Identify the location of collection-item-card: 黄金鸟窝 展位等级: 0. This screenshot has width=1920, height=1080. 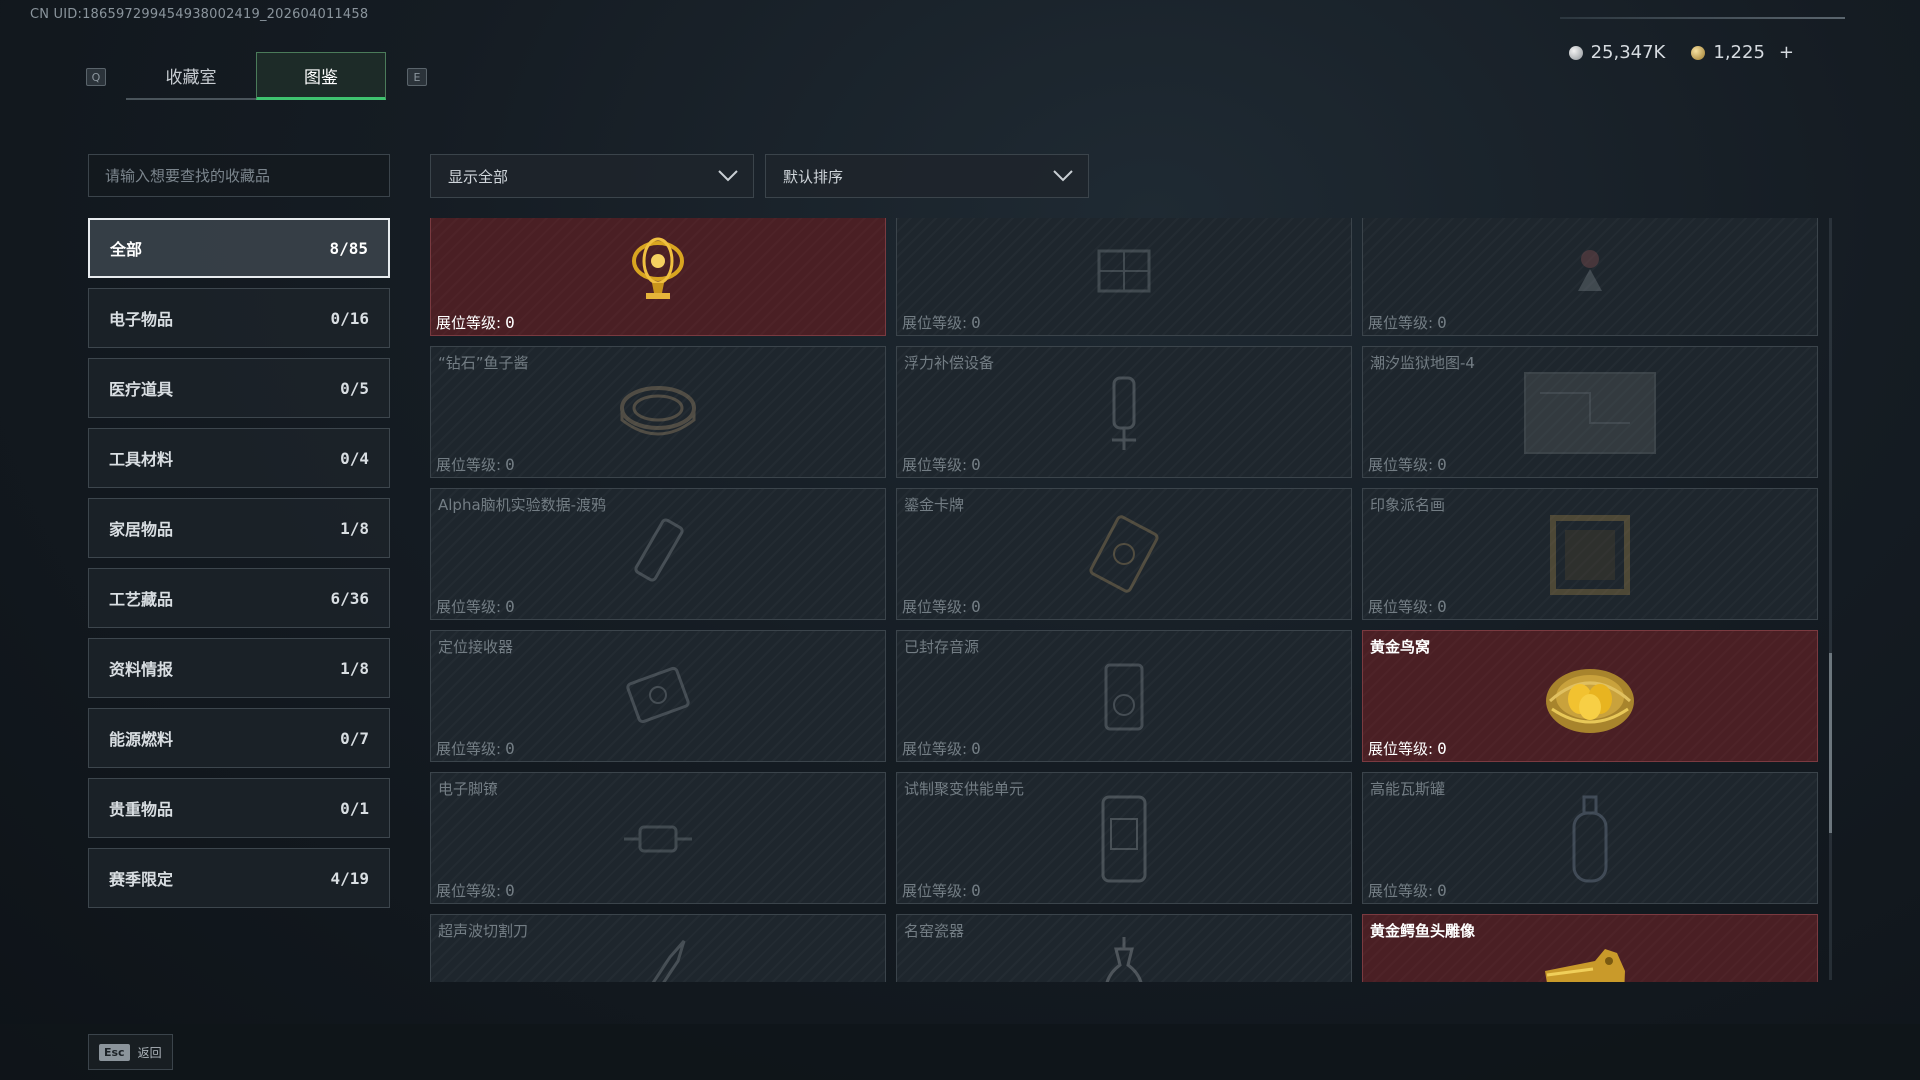
(1590, 696).